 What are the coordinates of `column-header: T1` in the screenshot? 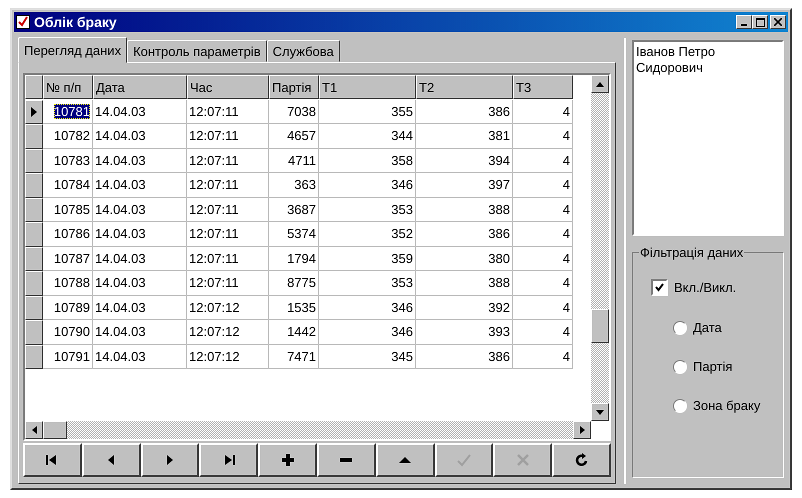 It's located at (367, 87).